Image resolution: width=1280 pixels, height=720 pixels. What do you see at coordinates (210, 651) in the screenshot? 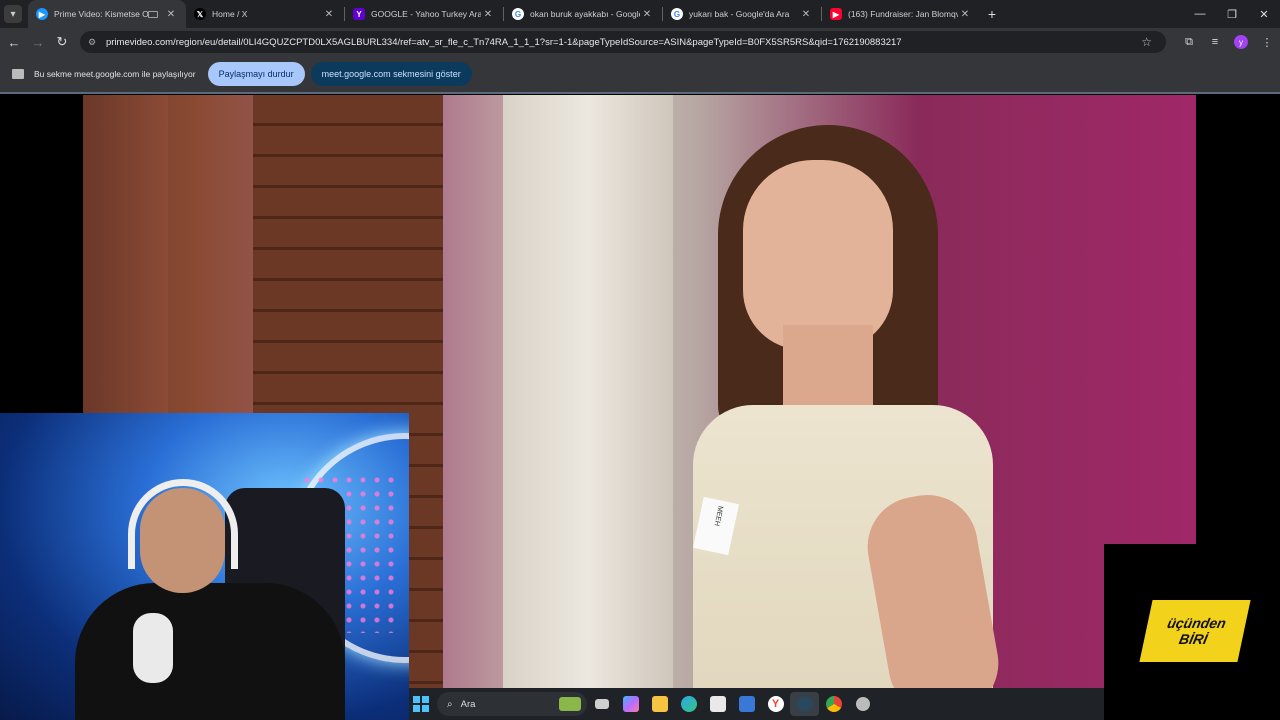
I see `streamer-body` at bounding box center [210, 651].